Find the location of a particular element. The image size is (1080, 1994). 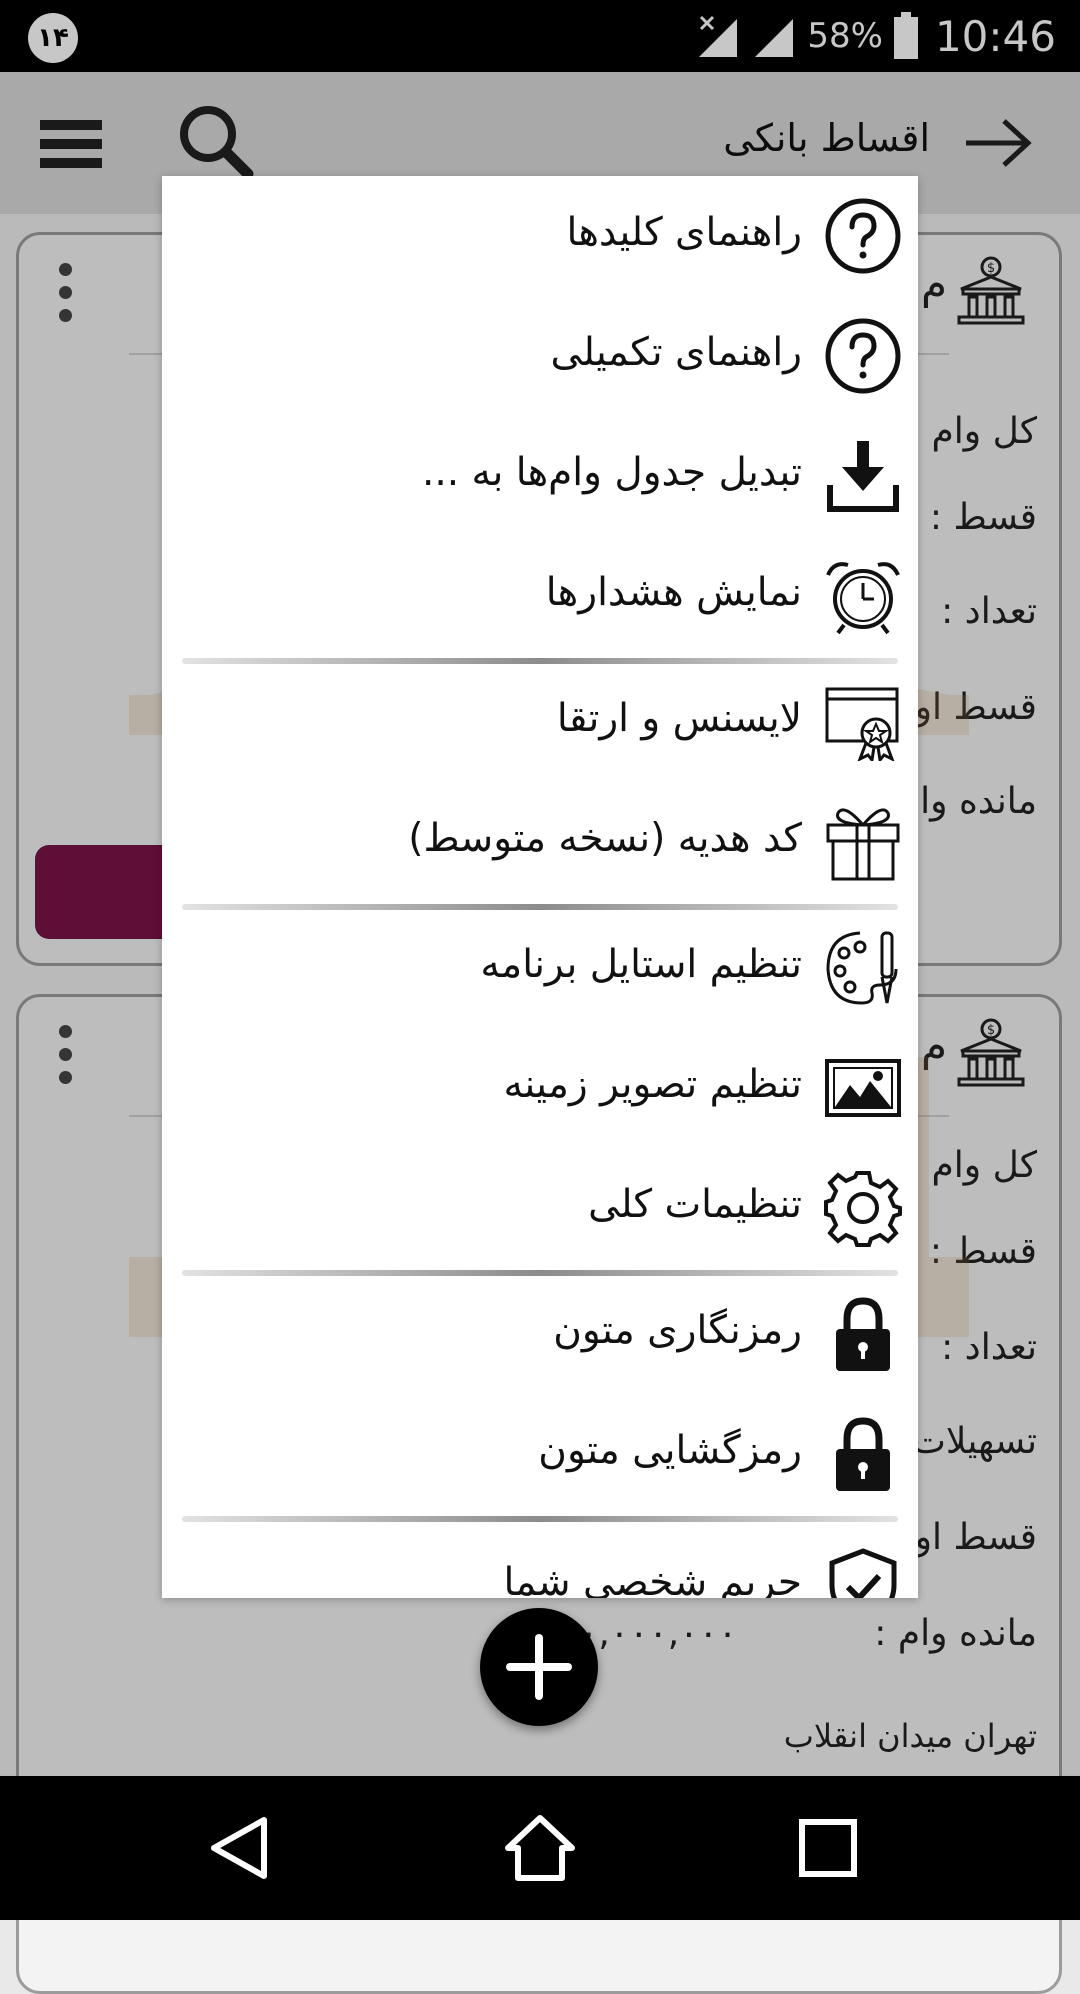

menu-divider is located at coordinates (540, 1519).